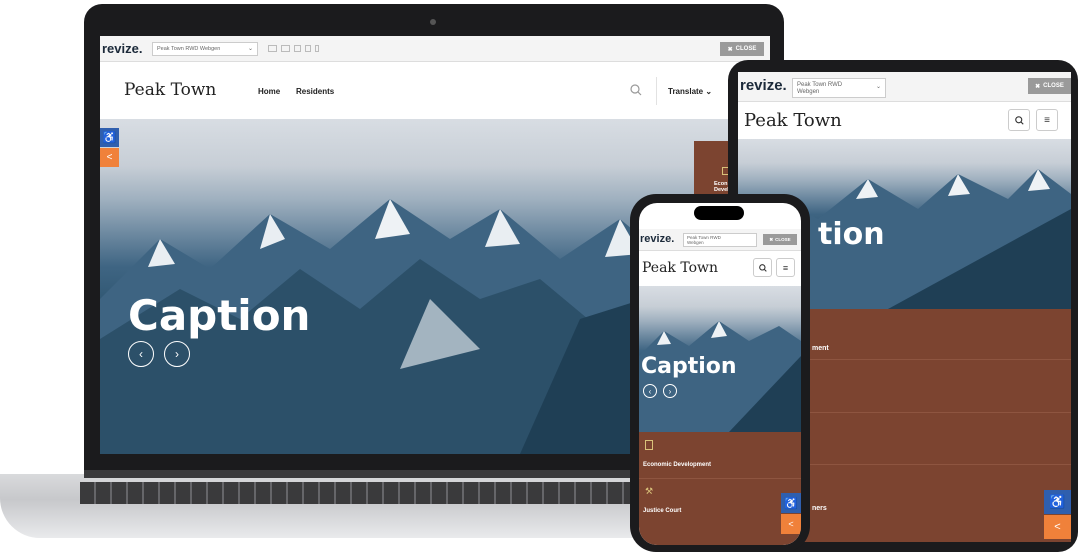 The height and width of the screenshot is (554, 1078). What do you see at coordinates (435, 49) in the screenshot?
I see `editor-bar: revize. Peak Town RWD Webgen ⌄ ✖ CLOSE` at bounding box center [435, 49].